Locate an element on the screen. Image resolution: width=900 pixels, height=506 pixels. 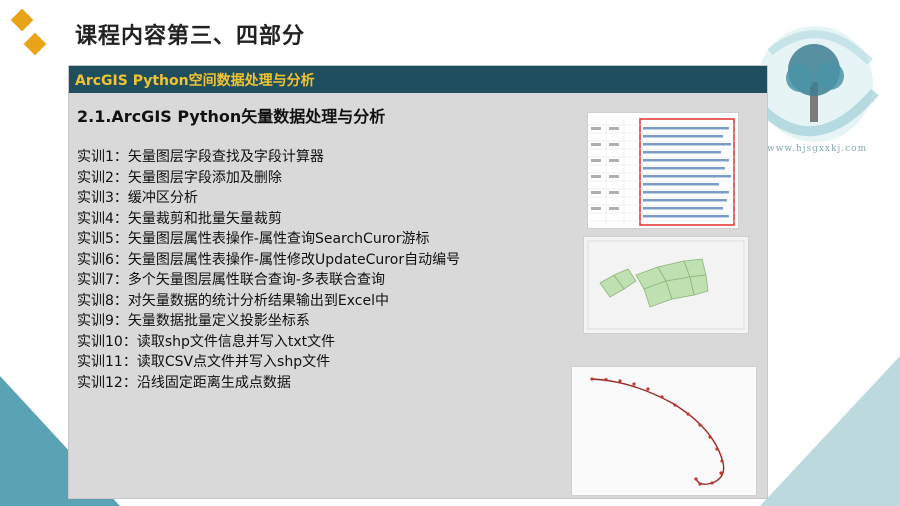
list-item: 实训7：多个矢量图层属性联合查询-多表联合查询 is located at coordinates (231, 280).